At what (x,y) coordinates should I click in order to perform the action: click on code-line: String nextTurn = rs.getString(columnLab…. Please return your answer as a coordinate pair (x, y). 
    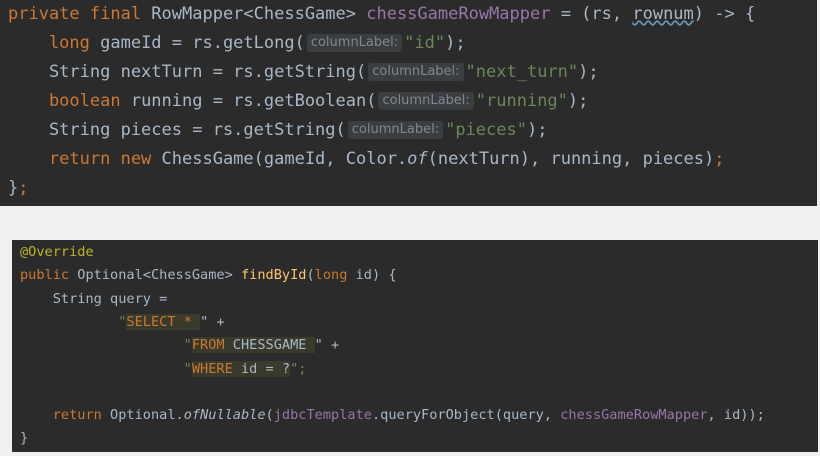
    Looking at the image, I should click on (303, 72).